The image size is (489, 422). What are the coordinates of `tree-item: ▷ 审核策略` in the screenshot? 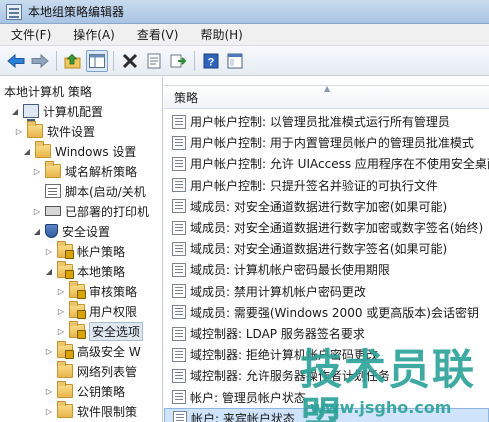 It's located at (81, 291).